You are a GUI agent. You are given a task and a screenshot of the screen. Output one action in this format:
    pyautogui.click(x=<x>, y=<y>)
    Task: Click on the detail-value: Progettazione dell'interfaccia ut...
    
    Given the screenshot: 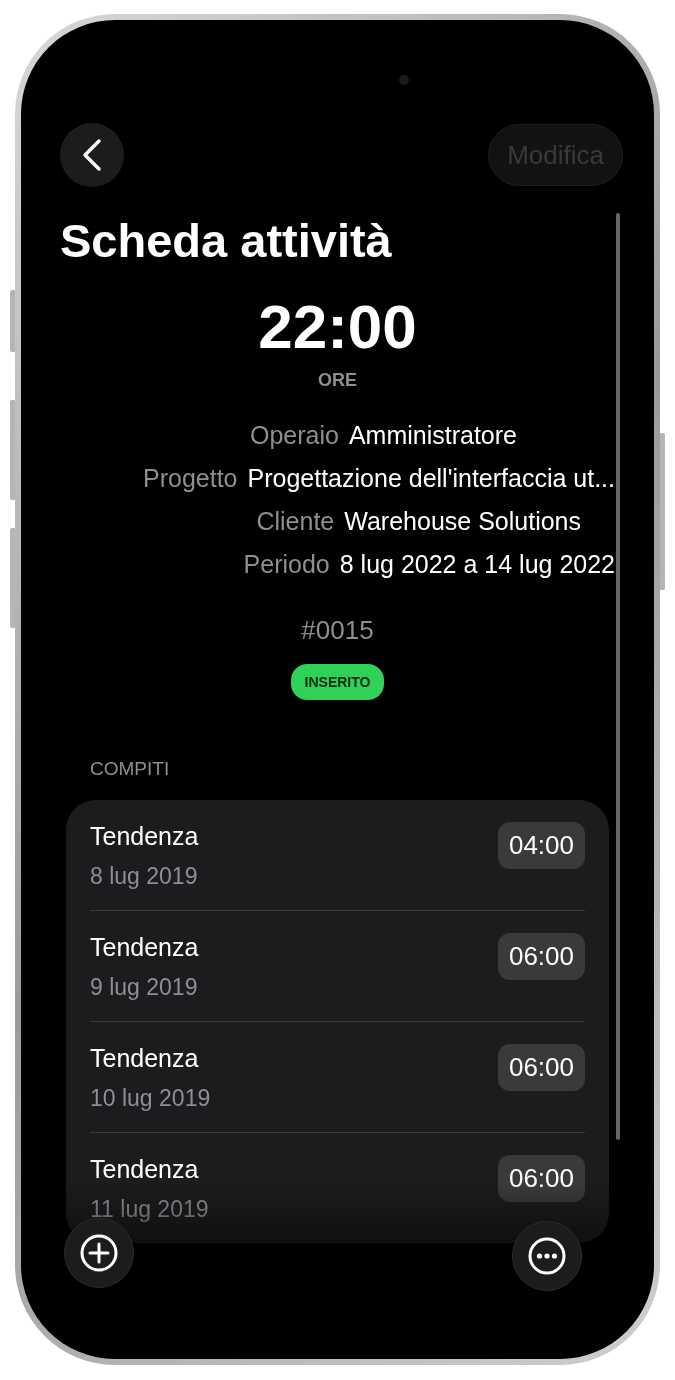 What is the action you would take?
    pyautogui.click(x=431, y=478)
    